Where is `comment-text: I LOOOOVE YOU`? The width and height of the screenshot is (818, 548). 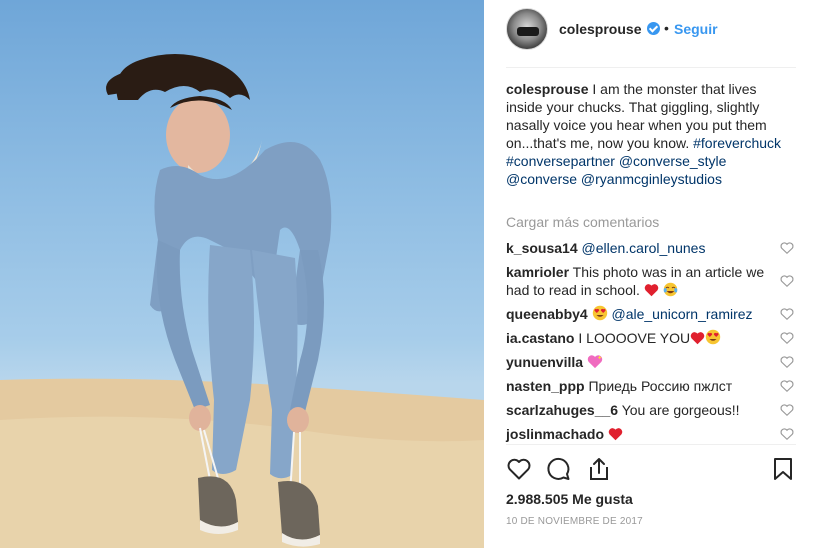 comment-text: I LOOOOVE YOU is located at coordinates (632, 338).